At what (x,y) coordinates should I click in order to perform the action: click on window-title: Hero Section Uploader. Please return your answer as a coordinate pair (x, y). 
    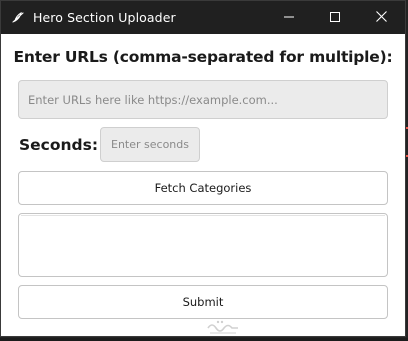
    Looking at the image, I should click on (104, 17).